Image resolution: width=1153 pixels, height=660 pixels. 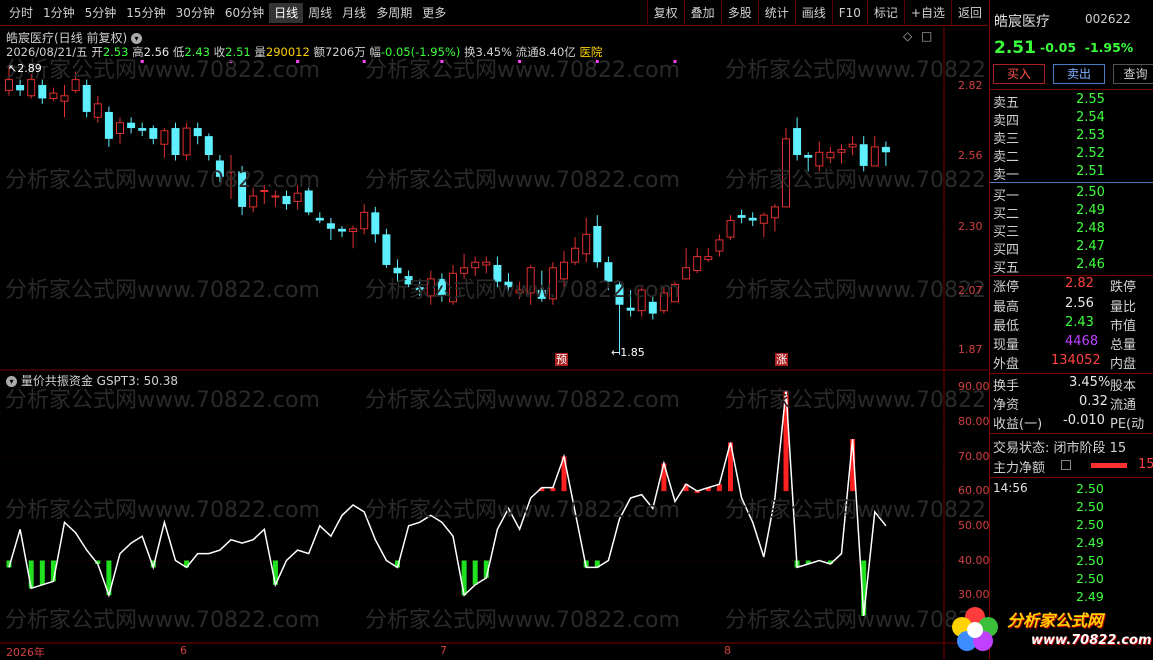 I want to click on toolbar-button: 标记, so click(x=885, y=13).